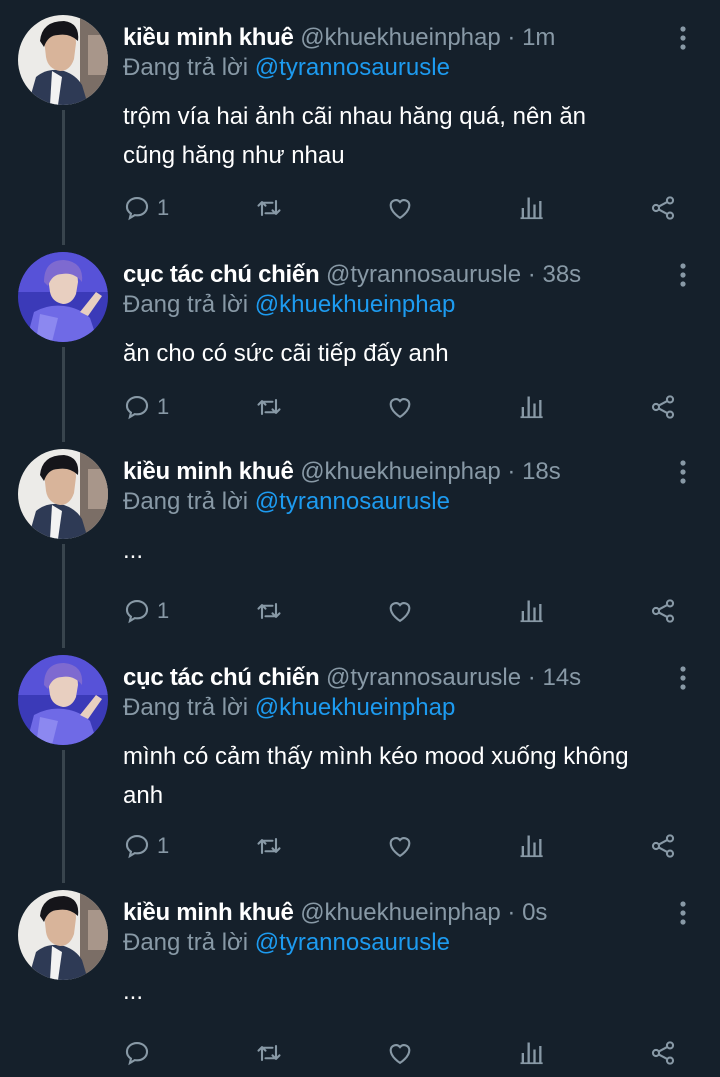 The height and width of the screenshot is (1077, 720). I want to click on tweet-header: kiều minh khuê @khuekhueinphap · 18s, so click(396, 472).